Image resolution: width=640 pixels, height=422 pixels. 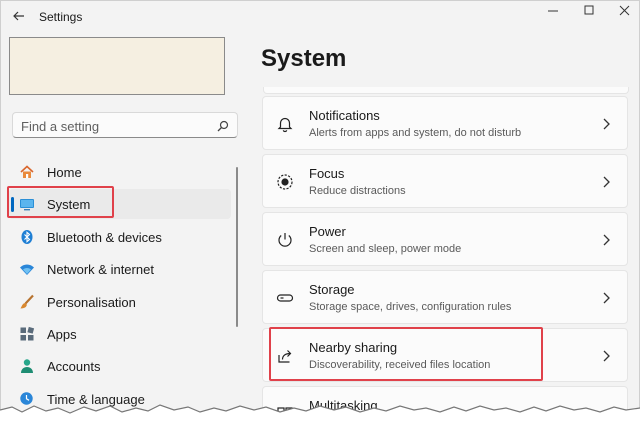 What do you see at coordinates (327, 173) in the screenshot?
I see `card-title: Focus` at bounding box center [327, 173].